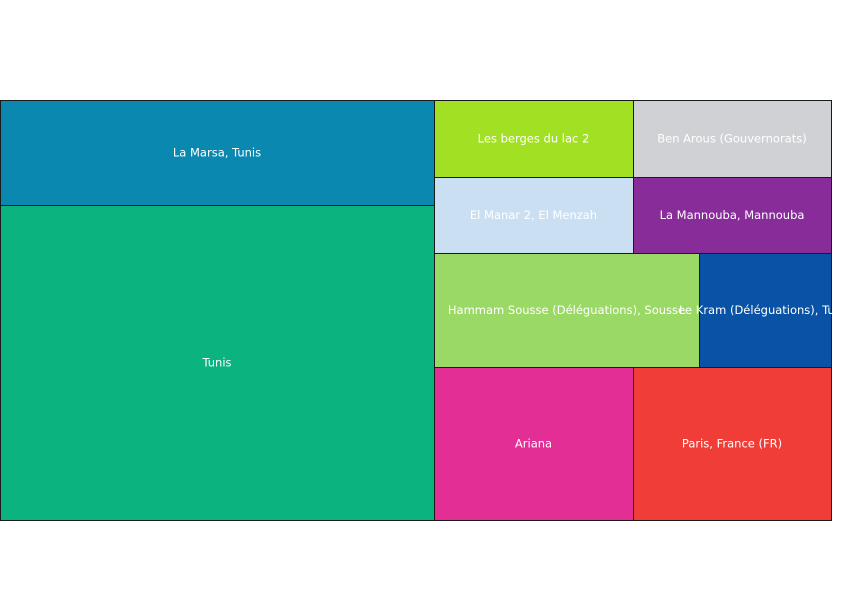 This screenshot has width=850, height=600. What do you see at coordinates (534, 139) in the screenshot?
I see `treemap-tile-label: Les berges du lac 2` at bounding box center [534, 139].